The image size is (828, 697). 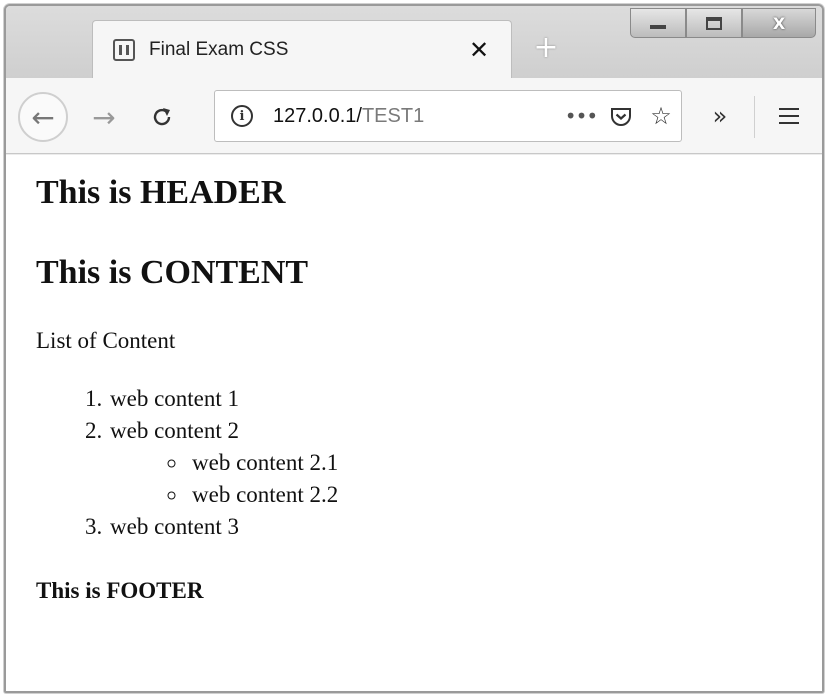 I want to click on list-item-label: web content 3, so click(x=175, y=526).